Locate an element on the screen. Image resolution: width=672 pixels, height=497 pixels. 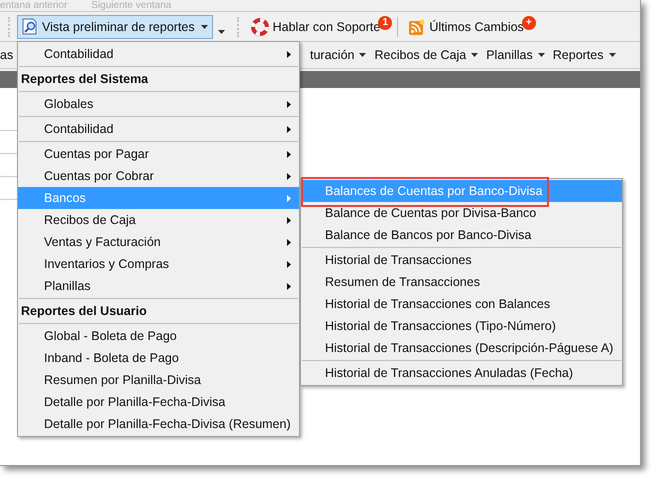
menu-item: Detalle por Planilla-Fecha-Divisa (Resumen) is located at coordinates (158, 424).